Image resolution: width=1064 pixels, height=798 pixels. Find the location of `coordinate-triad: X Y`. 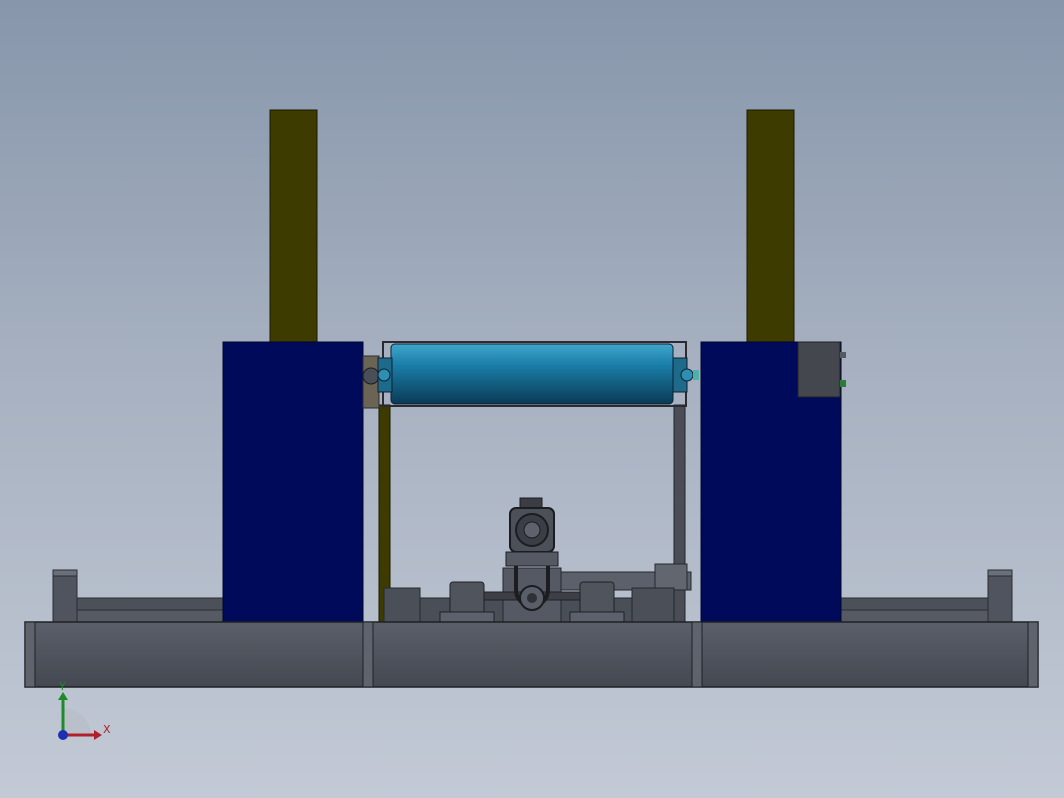

coordinate-triad: X Y is located at coordinates (84, 710).